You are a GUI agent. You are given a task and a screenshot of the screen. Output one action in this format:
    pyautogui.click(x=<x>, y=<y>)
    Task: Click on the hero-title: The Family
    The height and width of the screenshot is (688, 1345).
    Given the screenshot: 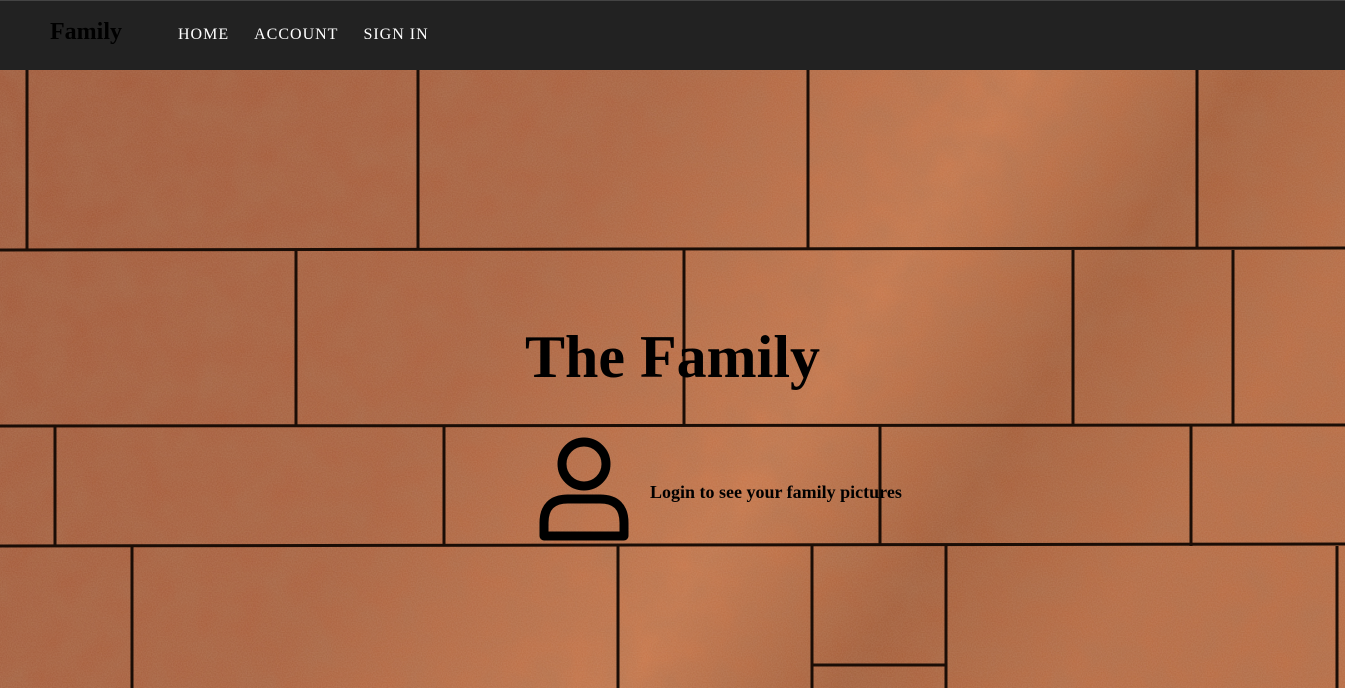 What is the action you would take?
    pyautogui.click(x=672, y=357)
    